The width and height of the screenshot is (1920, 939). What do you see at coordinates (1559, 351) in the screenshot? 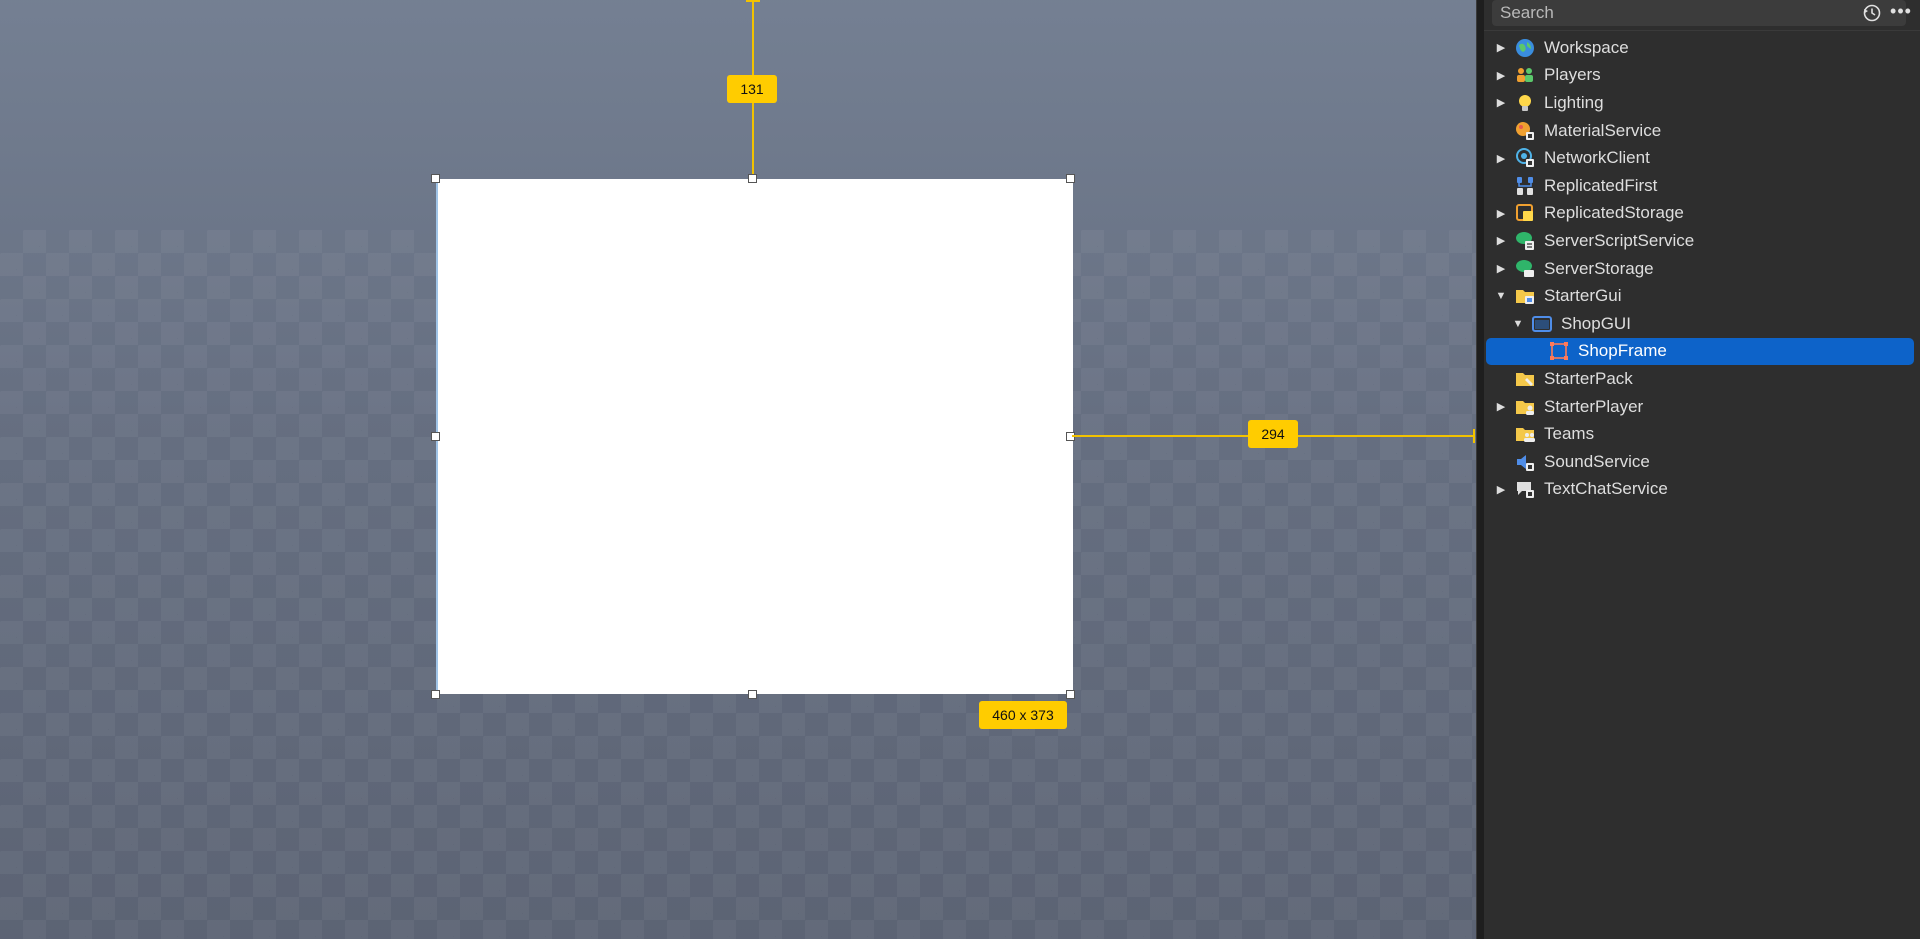
I see `frame-icon` at bounding box center [1559, 351].